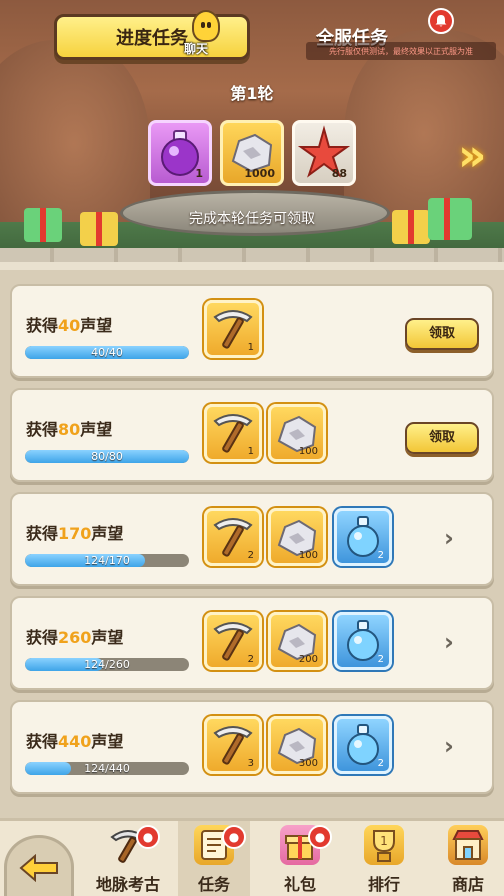 Image resolution: width=504 pixels, height=896 pixels. I want to click on task-card: 获得260声望 124/260 2 200 2 ›, so click(252, 643).